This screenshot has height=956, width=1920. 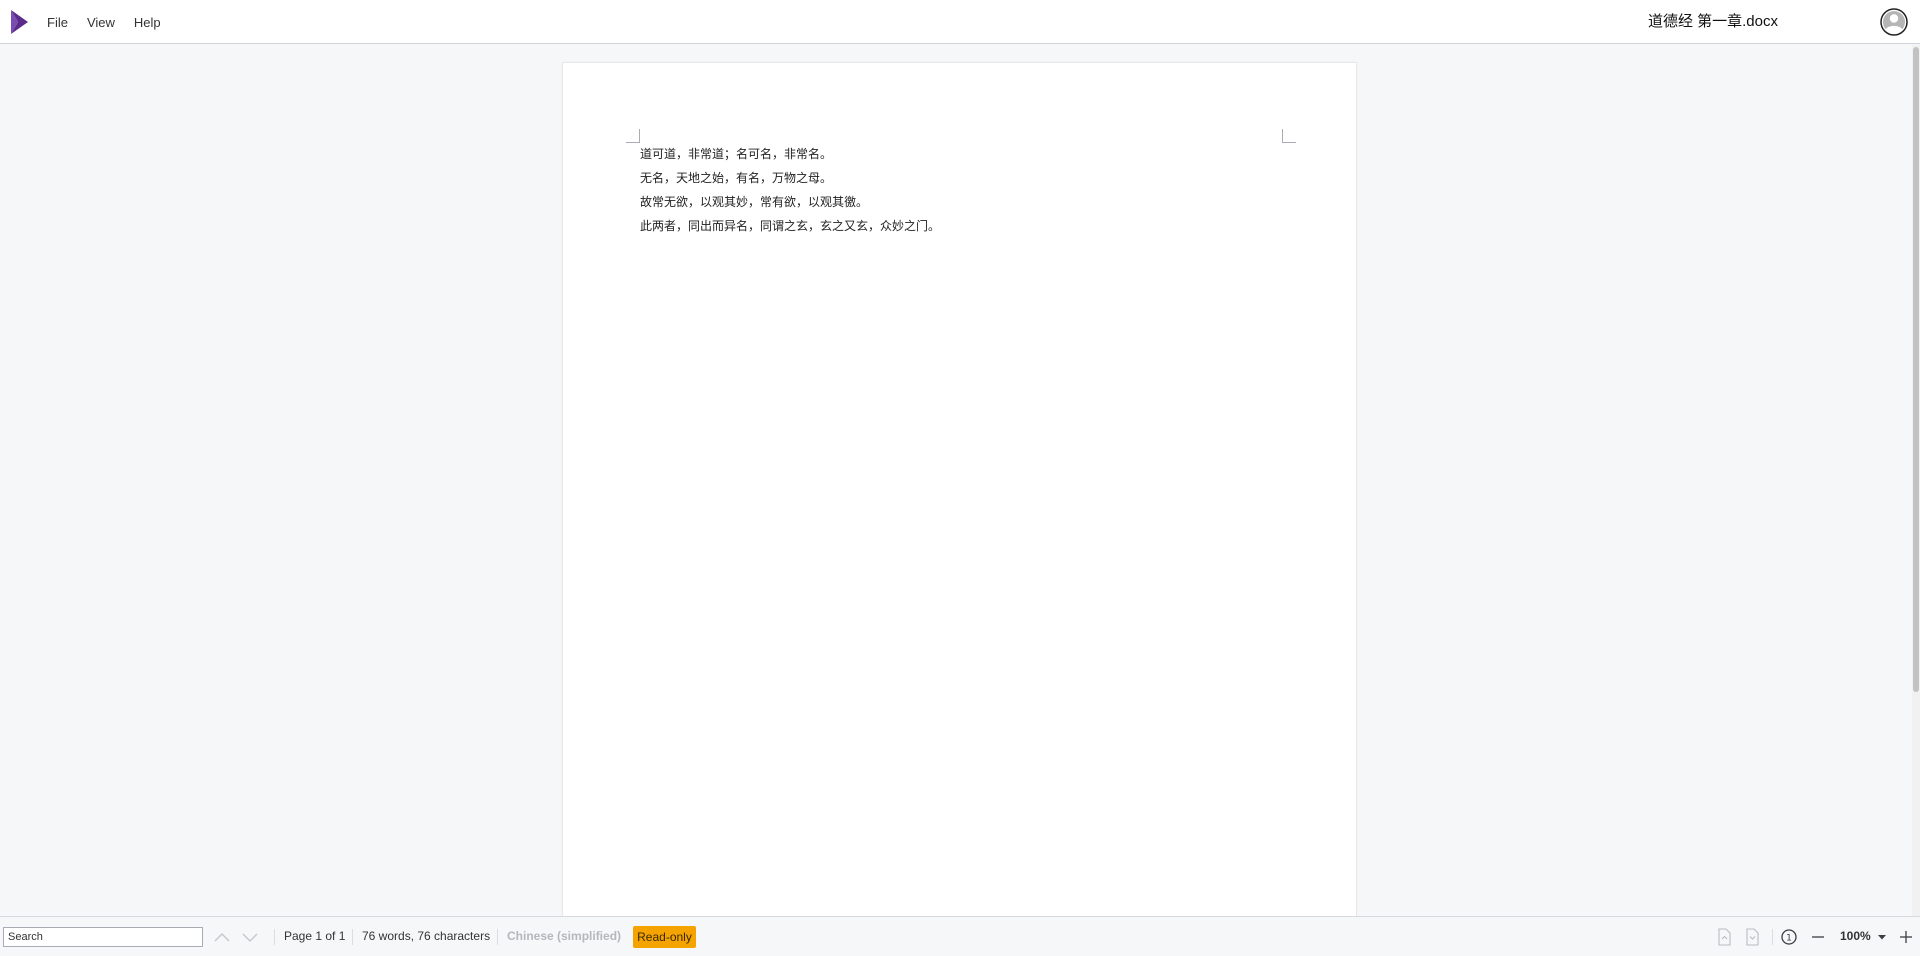 I want to click on word-count: 76 words, 76 characters, so click(x=426, y=936).